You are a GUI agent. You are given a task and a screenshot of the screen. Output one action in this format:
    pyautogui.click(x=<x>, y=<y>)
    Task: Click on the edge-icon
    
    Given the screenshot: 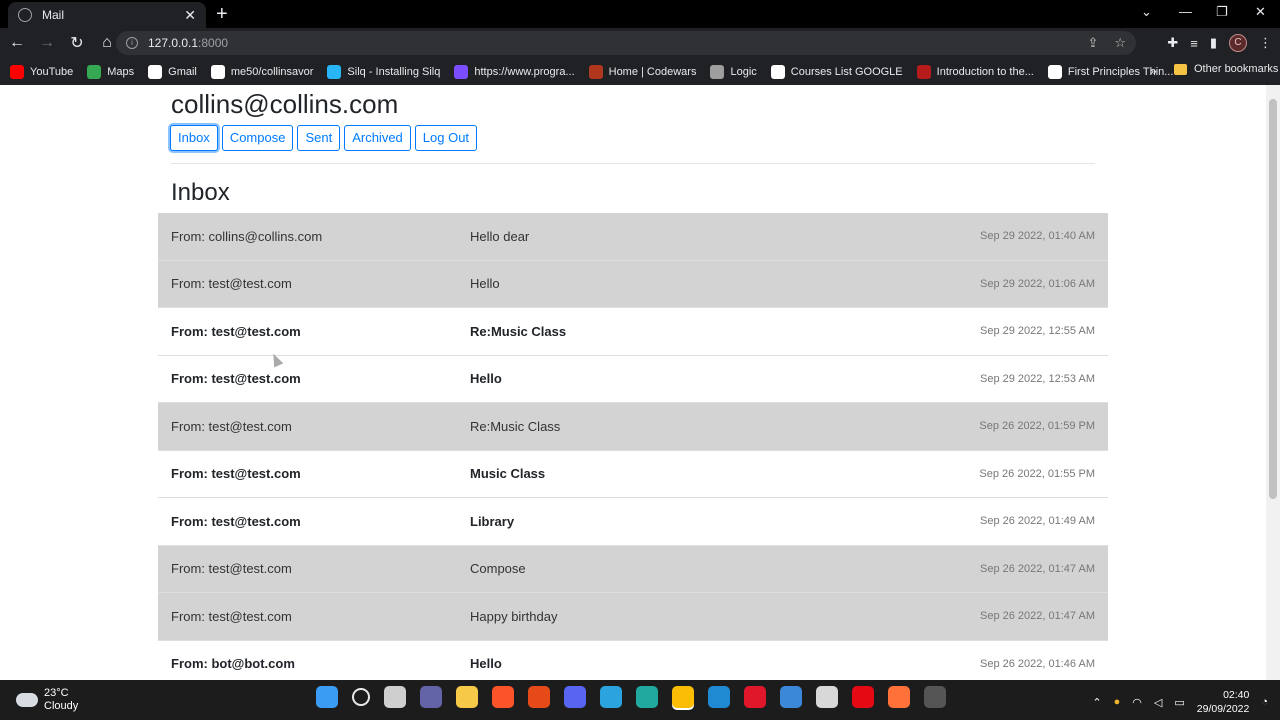 What is the action you would take?
    pyautogui.click(x=647, y=697)
    